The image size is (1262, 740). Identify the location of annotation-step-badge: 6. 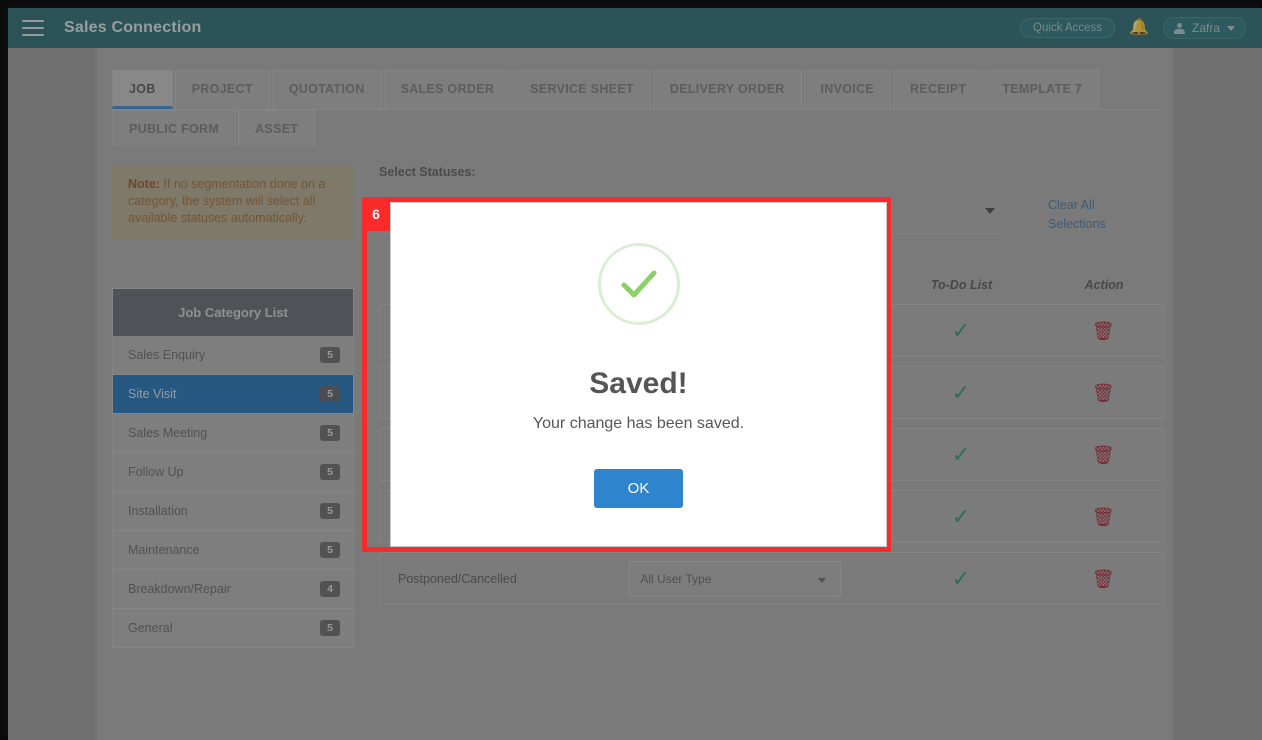
(376, 214).